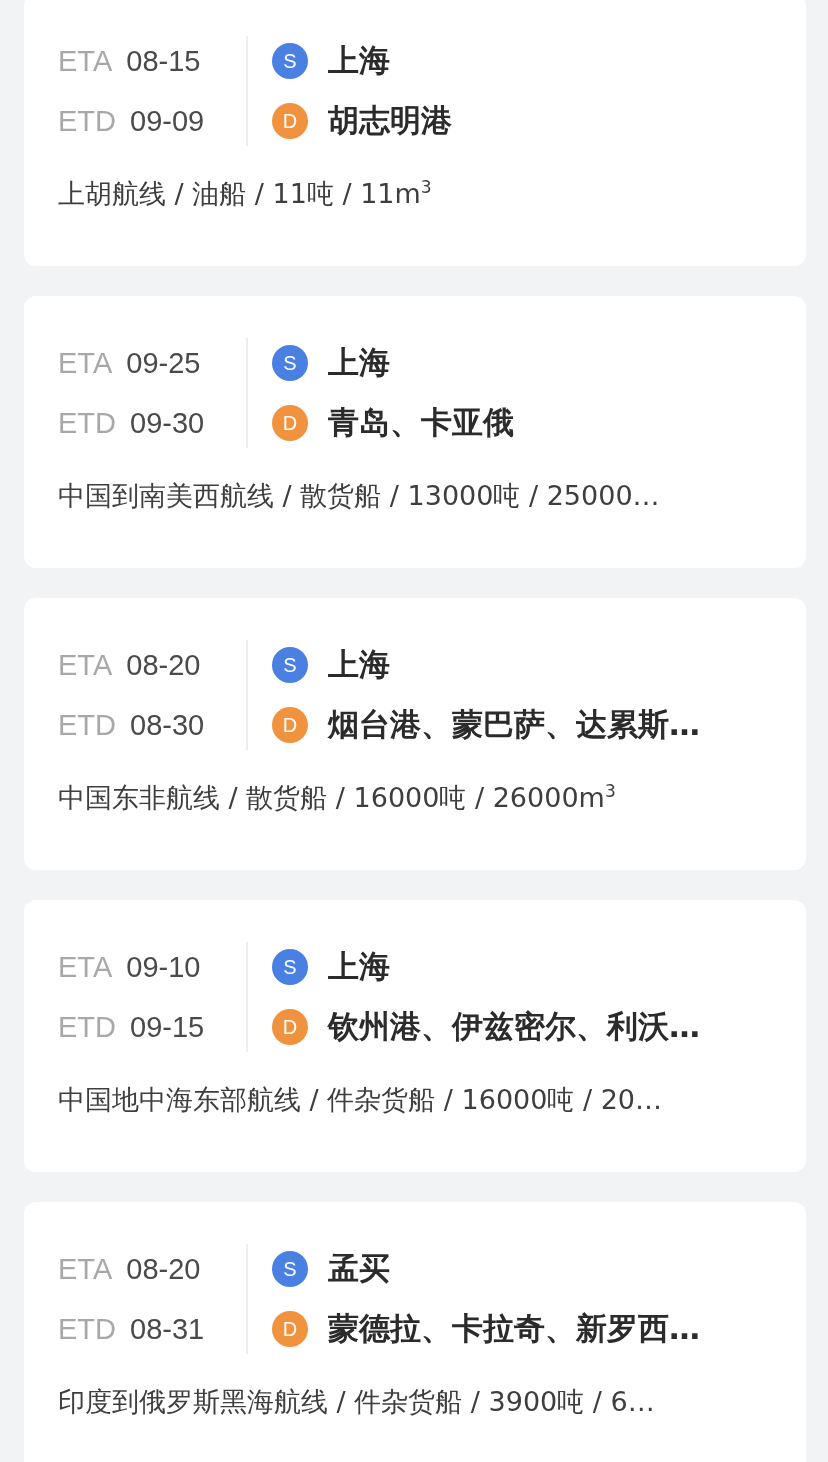  Describe the element at coordinates (167, 1027) in the screenshot. I see `etd-date: 09-15` at that location.